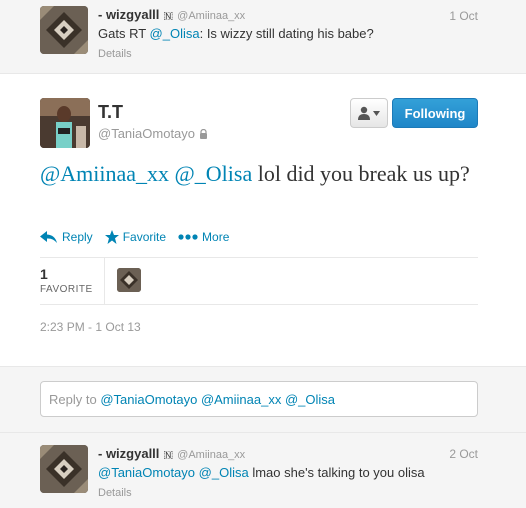 The height and width of the screenshot is (508, 526). What do you see at coordinates (48, 237) in the screenshot?
I see `reply-icon` at bounding box center [48, 237].